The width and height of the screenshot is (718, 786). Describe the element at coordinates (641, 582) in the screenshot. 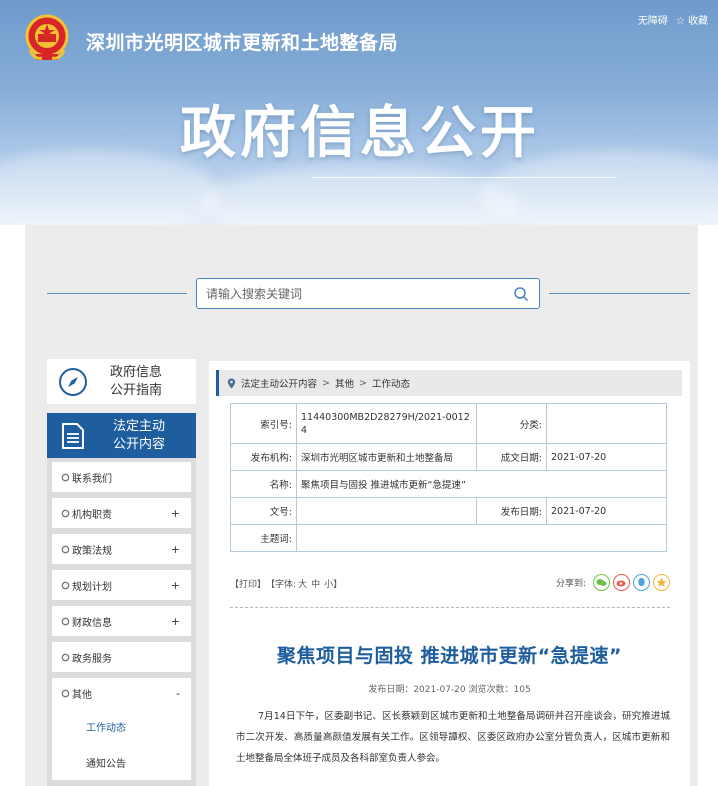

I see `qq-share-icon` at that location.